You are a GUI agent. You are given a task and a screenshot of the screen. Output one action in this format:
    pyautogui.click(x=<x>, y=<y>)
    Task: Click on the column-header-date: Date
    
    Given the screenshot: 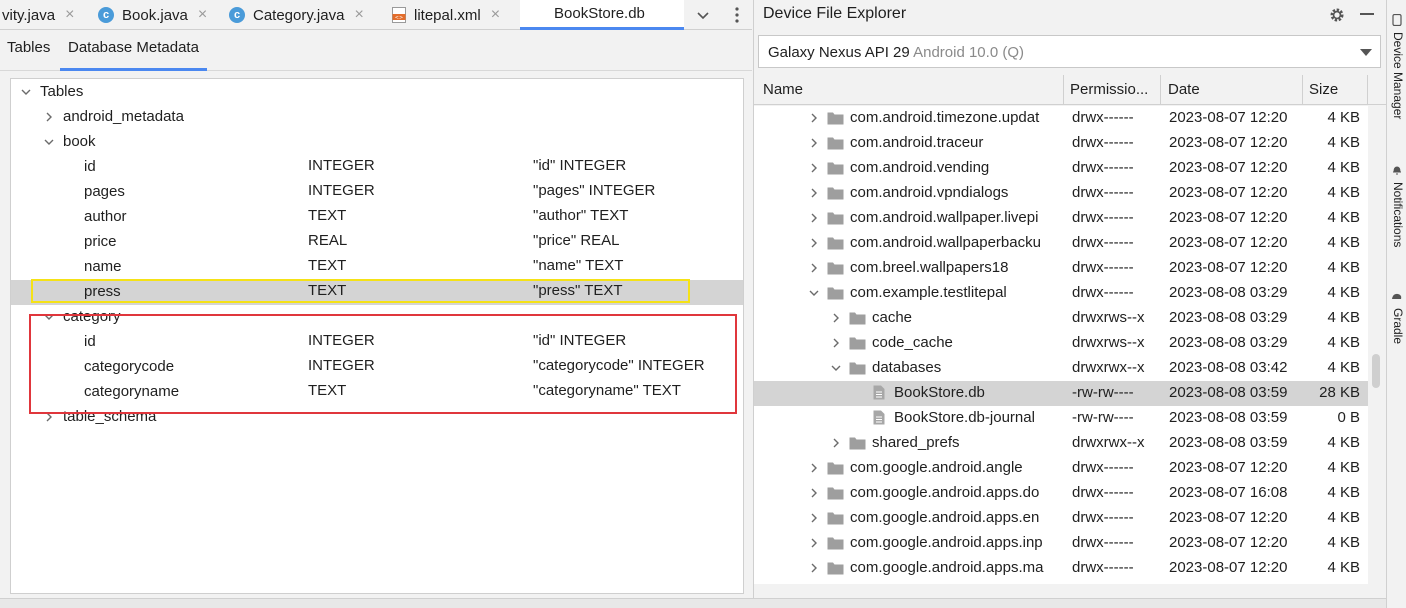 What is the action you would take?
    pyautogui.click(x=1232, y=90)
    